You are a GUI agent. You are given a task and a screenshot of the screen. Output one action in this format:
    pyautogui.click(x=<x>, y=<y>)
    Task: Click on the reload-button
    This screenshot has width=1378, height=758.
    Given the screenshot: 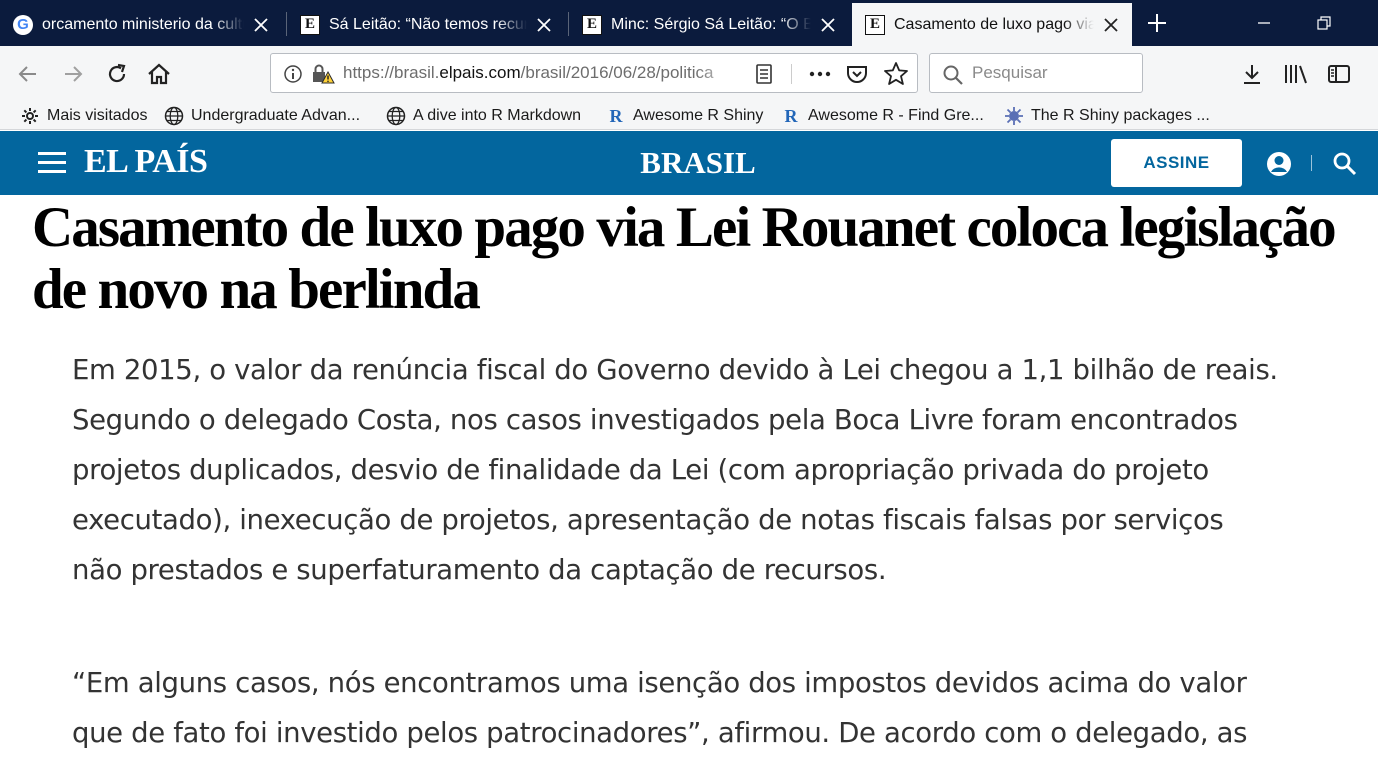 What is the action you would take?
    pyautogui.click(x=117, y=74)
    